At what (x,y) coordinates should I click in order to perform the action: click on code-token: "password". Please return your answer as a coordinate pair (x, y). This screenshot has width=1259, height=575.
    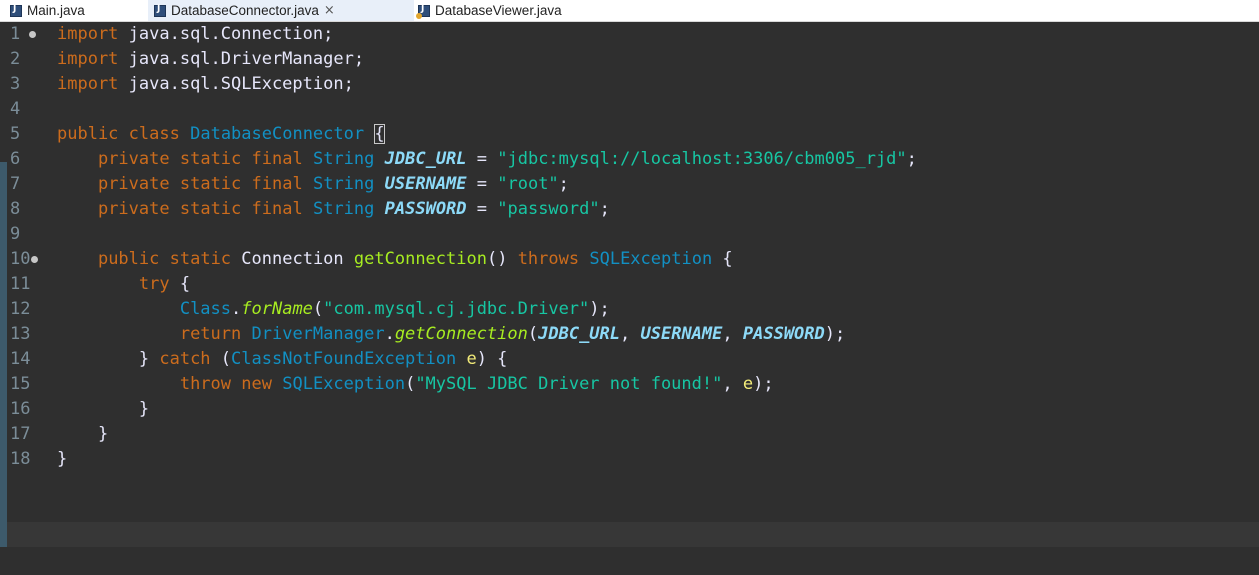
    Looking at the image, I should click on (548, 209).